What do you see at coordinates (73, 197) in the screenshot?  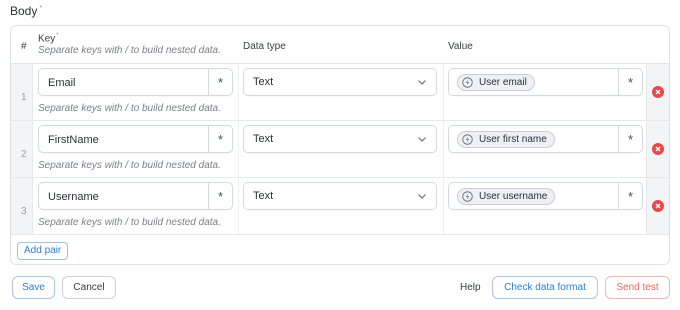 I see `key-input-value: Username` at bounding box center [73, 197].